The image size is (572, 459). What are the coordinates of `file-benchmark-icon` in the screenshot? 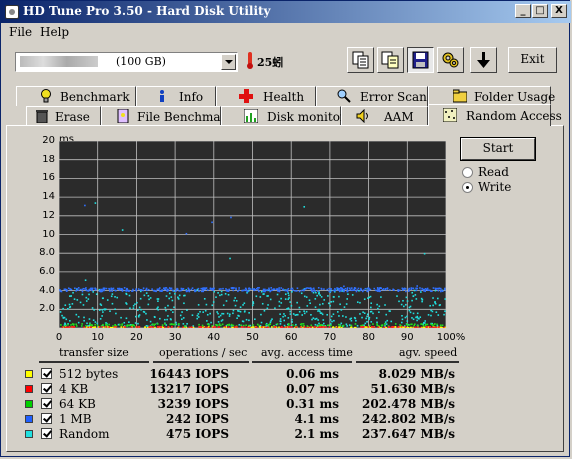 It's located at (123, 116).